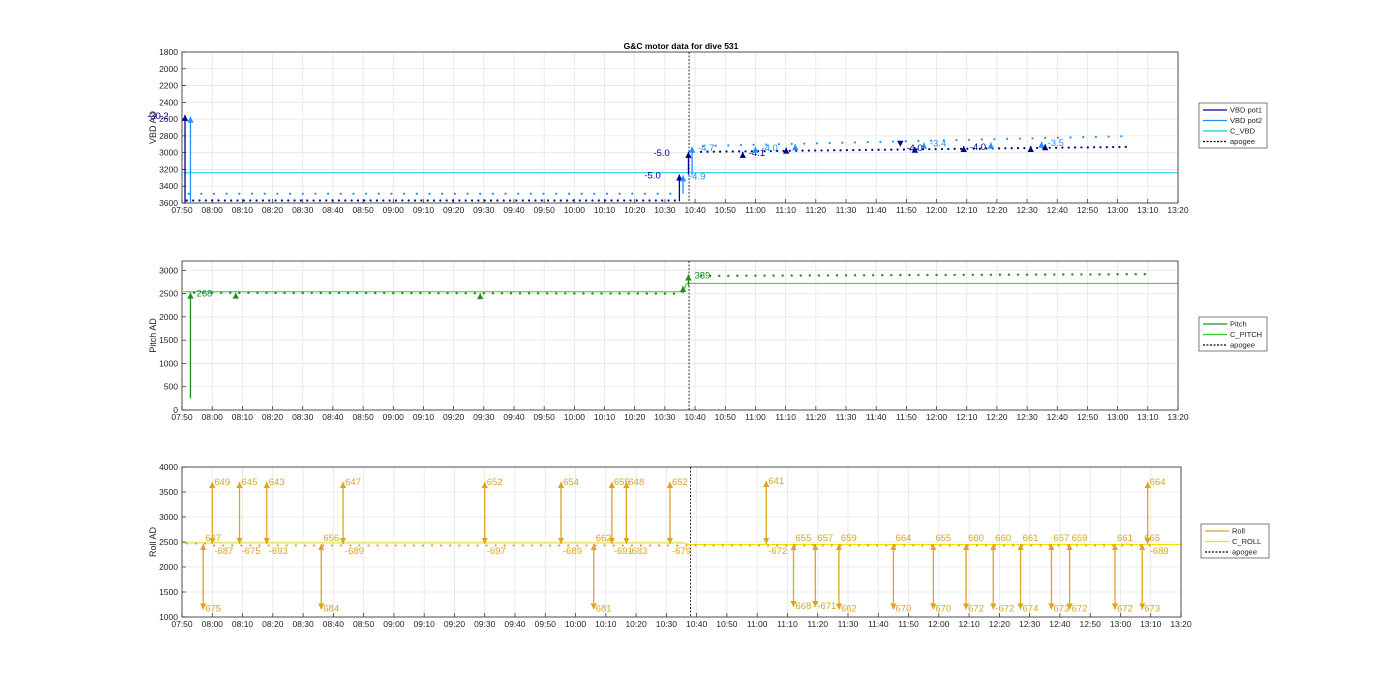 Image resolution: width=1400 pixels, height=693 pixels. What do you see at coordinates (495, 482) in the screenshot?
I see `event-label: 652` at bounding box center [495, 482].